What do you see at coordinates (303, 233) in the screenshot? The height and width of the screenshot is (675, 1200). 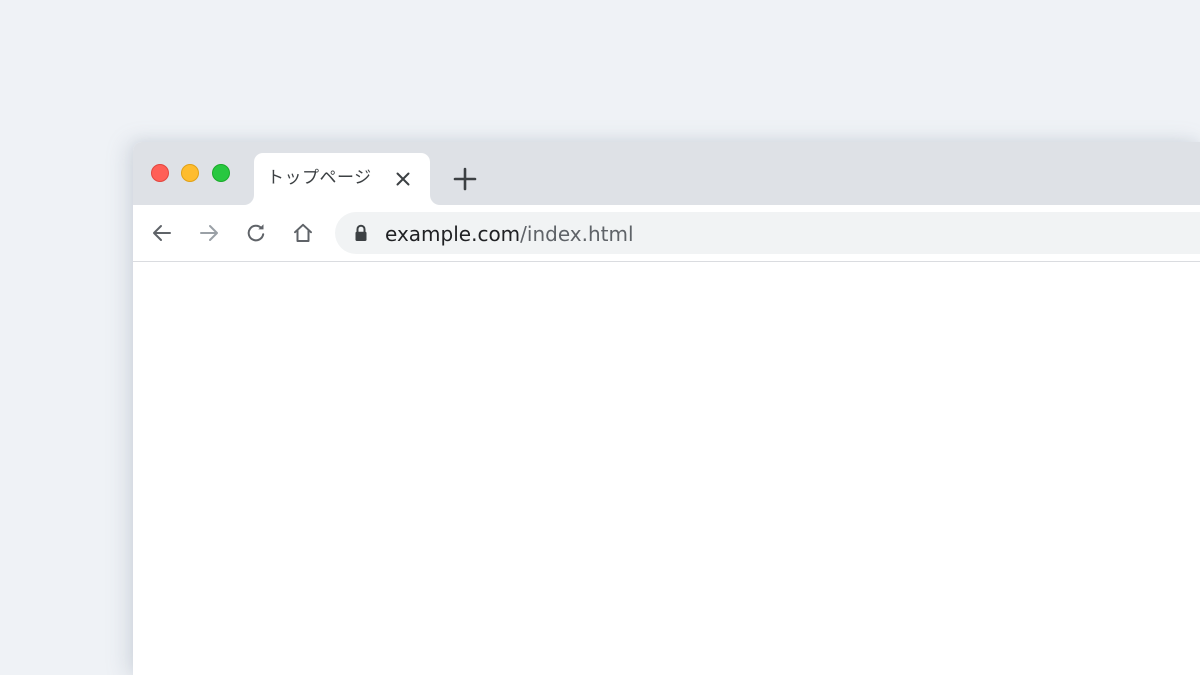 I see `home-icon` at bounding box center [303, 233].